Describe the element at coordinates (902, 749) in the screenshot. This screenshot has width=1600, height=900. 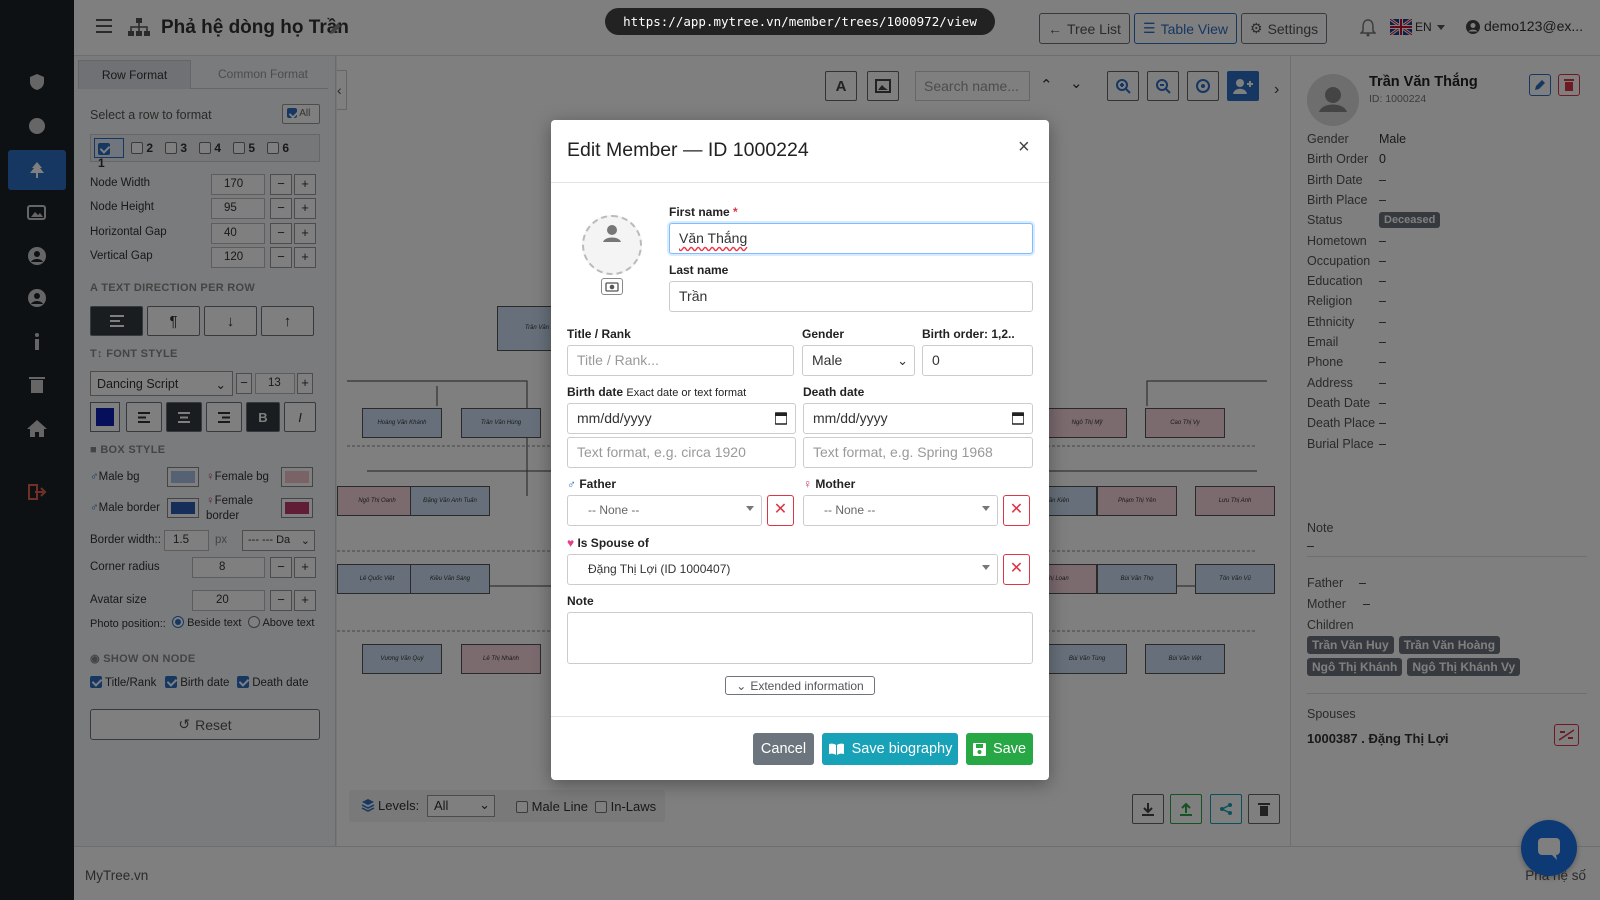
I see `save-biography-label: Save biography` at that location.